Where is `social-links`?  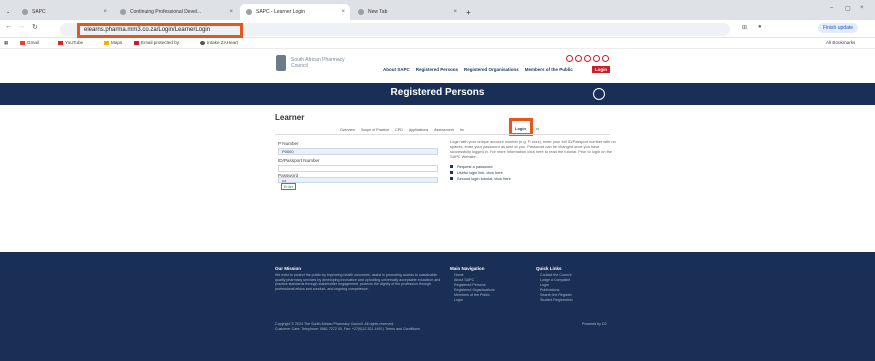
social-links is located at coordinates (587, 58).